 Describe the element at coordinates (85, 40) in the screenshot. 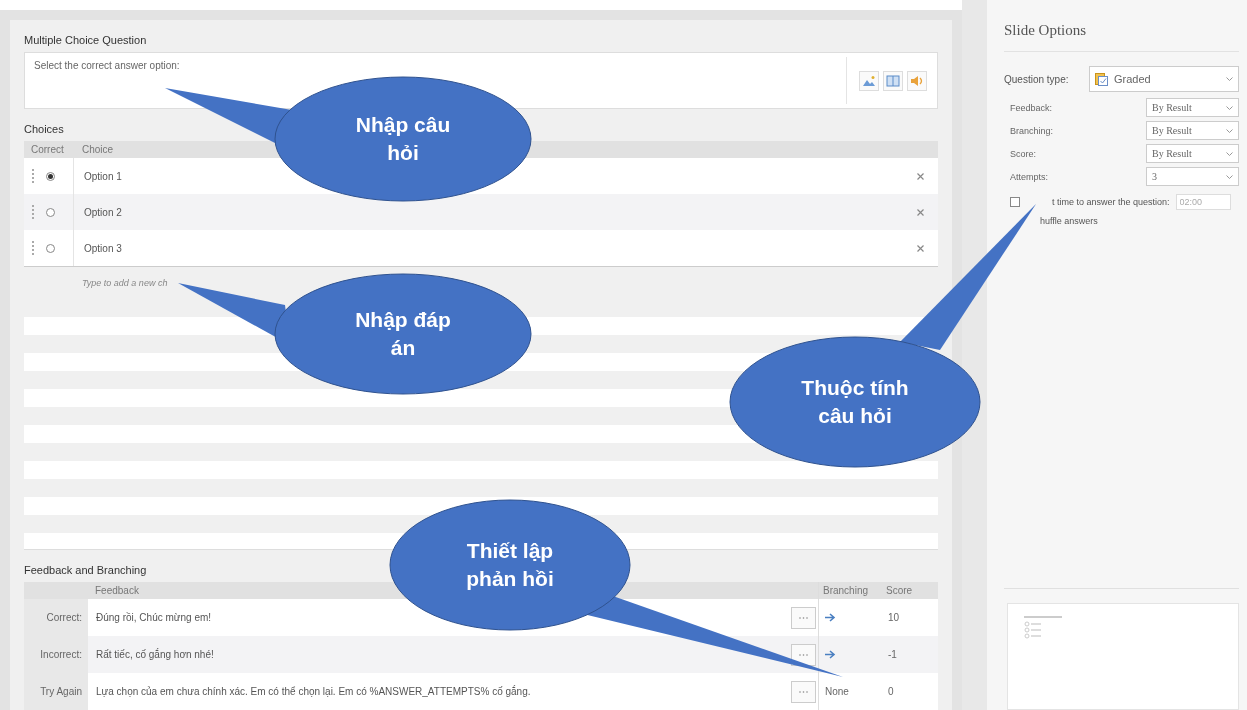

I see `section-heading: Multiple Choice Question` at that location.